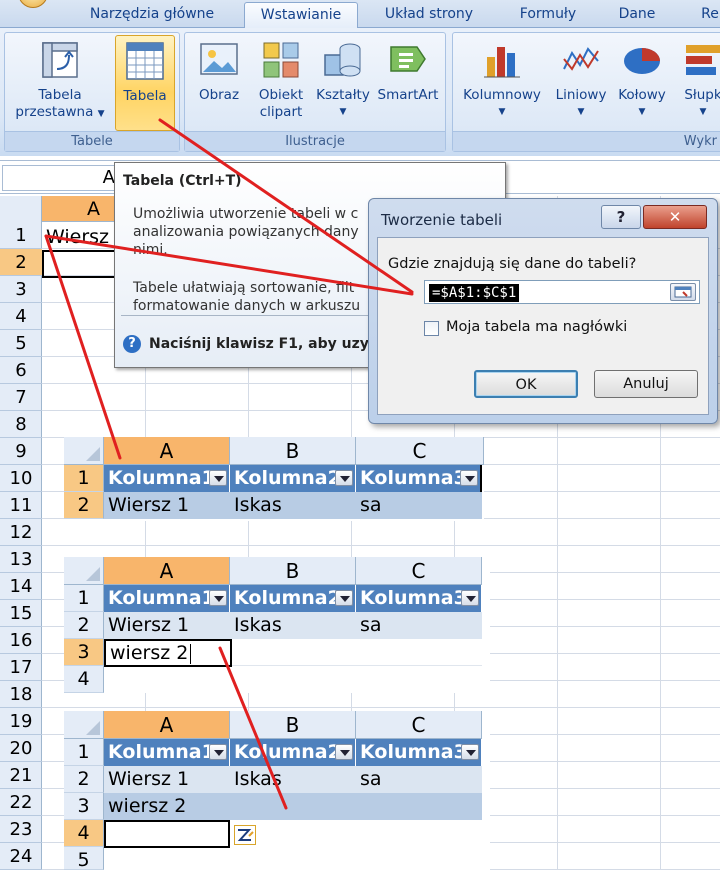  Describe the element at coordinates (21, 478) in the screenshot. I see `row-header: 10` at that location.